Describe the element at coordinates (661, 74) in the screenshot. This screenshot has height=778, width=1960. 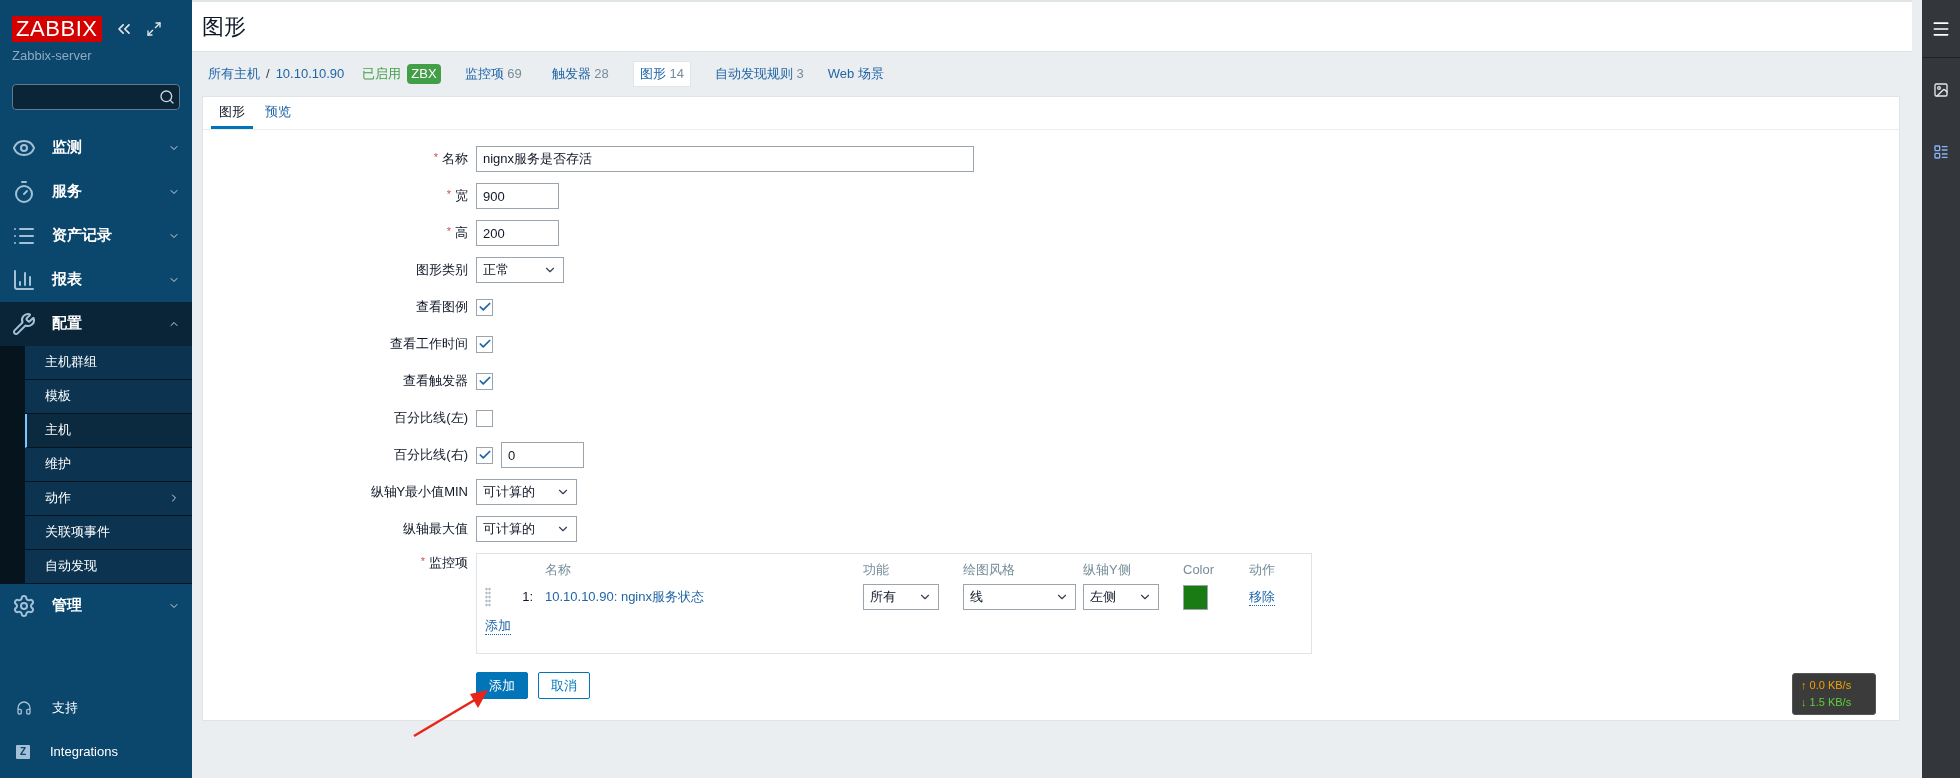
I see `breadcrumb-tab: 图形 14` at that location.